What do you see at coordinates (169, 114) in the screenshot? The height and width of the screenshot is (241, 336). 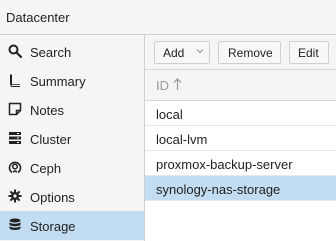 I see `row-id-cell: local` at bounding box center [169, 114].